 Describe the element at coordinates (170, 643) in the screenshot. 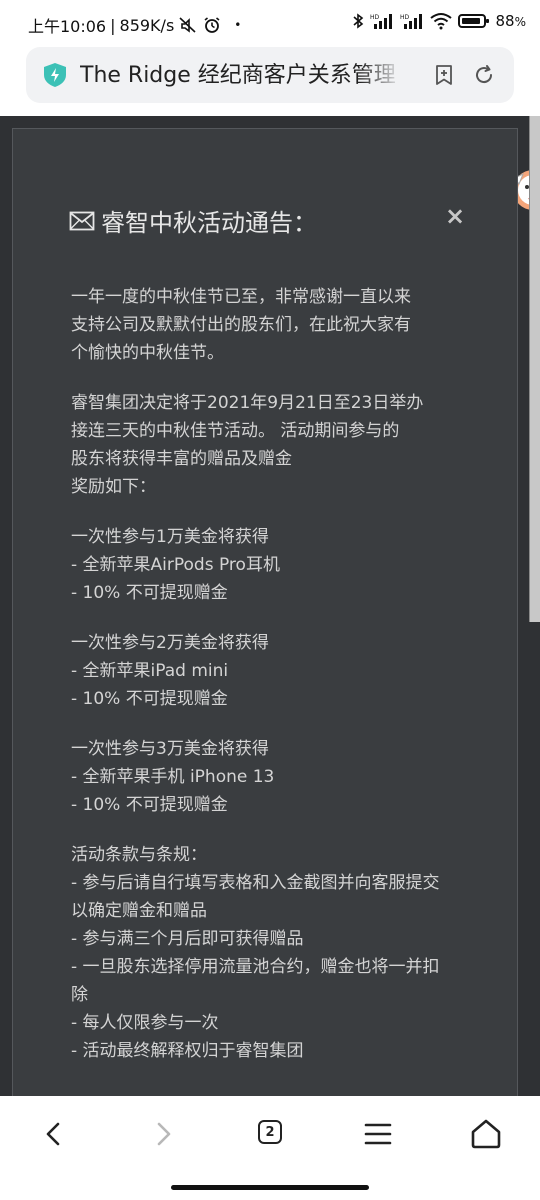

I see `notice-line: 一次性参与2万美金将获得` at that location.